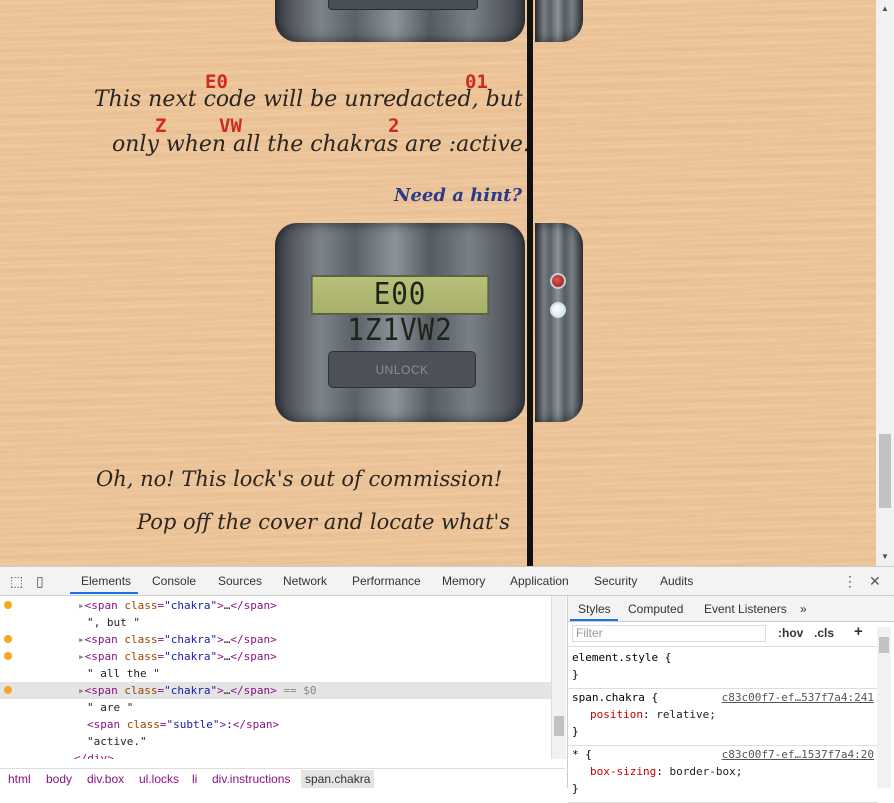 Image resolution: width=894 pixels, height=803 pixels. Describe the element at coordinates (621, 657) in the screenshot. I see `rule-selector: element.style {` at that location.